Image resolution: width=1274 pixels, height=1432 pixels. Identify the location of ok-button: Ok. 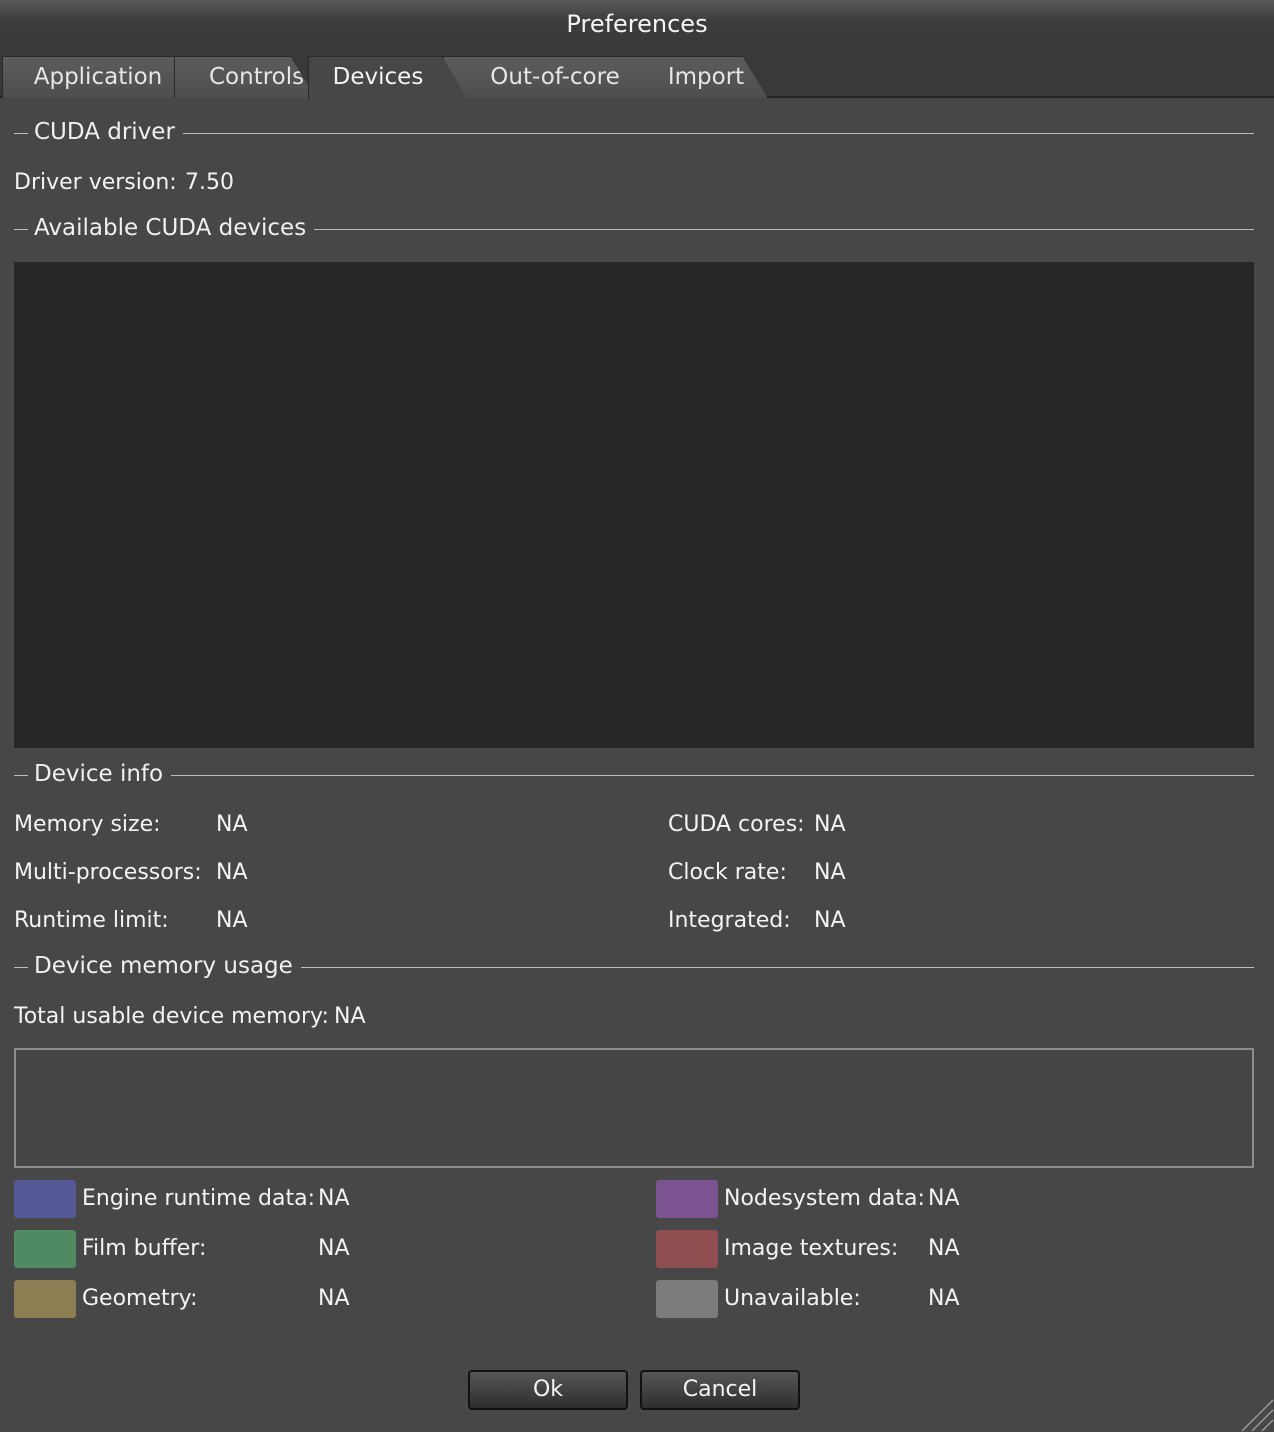
(548, 1390).